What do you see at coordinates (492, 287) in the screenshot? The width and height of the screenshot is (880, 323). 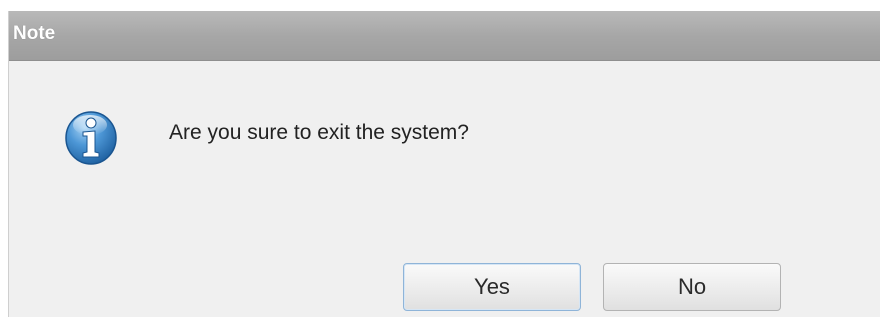 I see `yes-button: Yes` at bounding box center [492, 287].